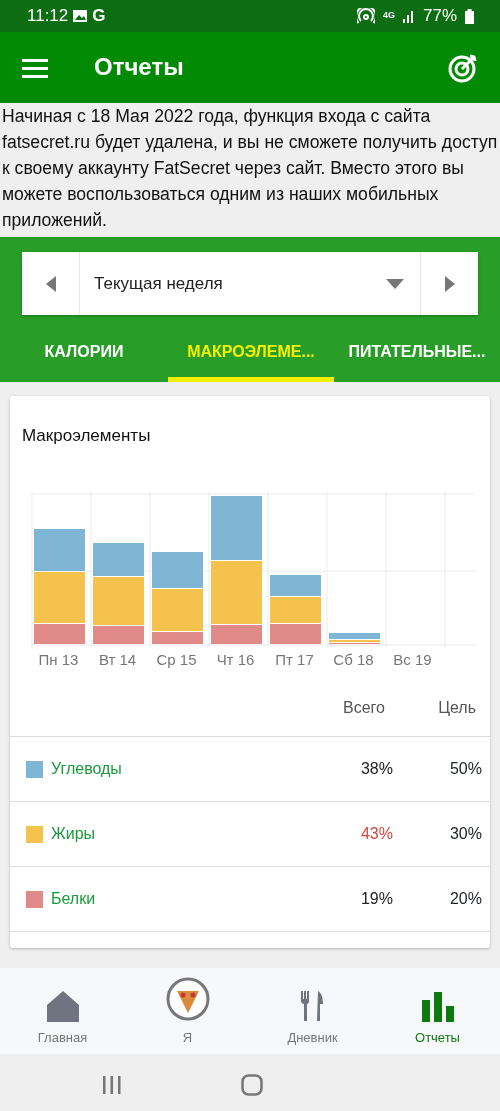 This screenshot has height=1111, width=500. I want to click on signal-icon, so click(408, 16).